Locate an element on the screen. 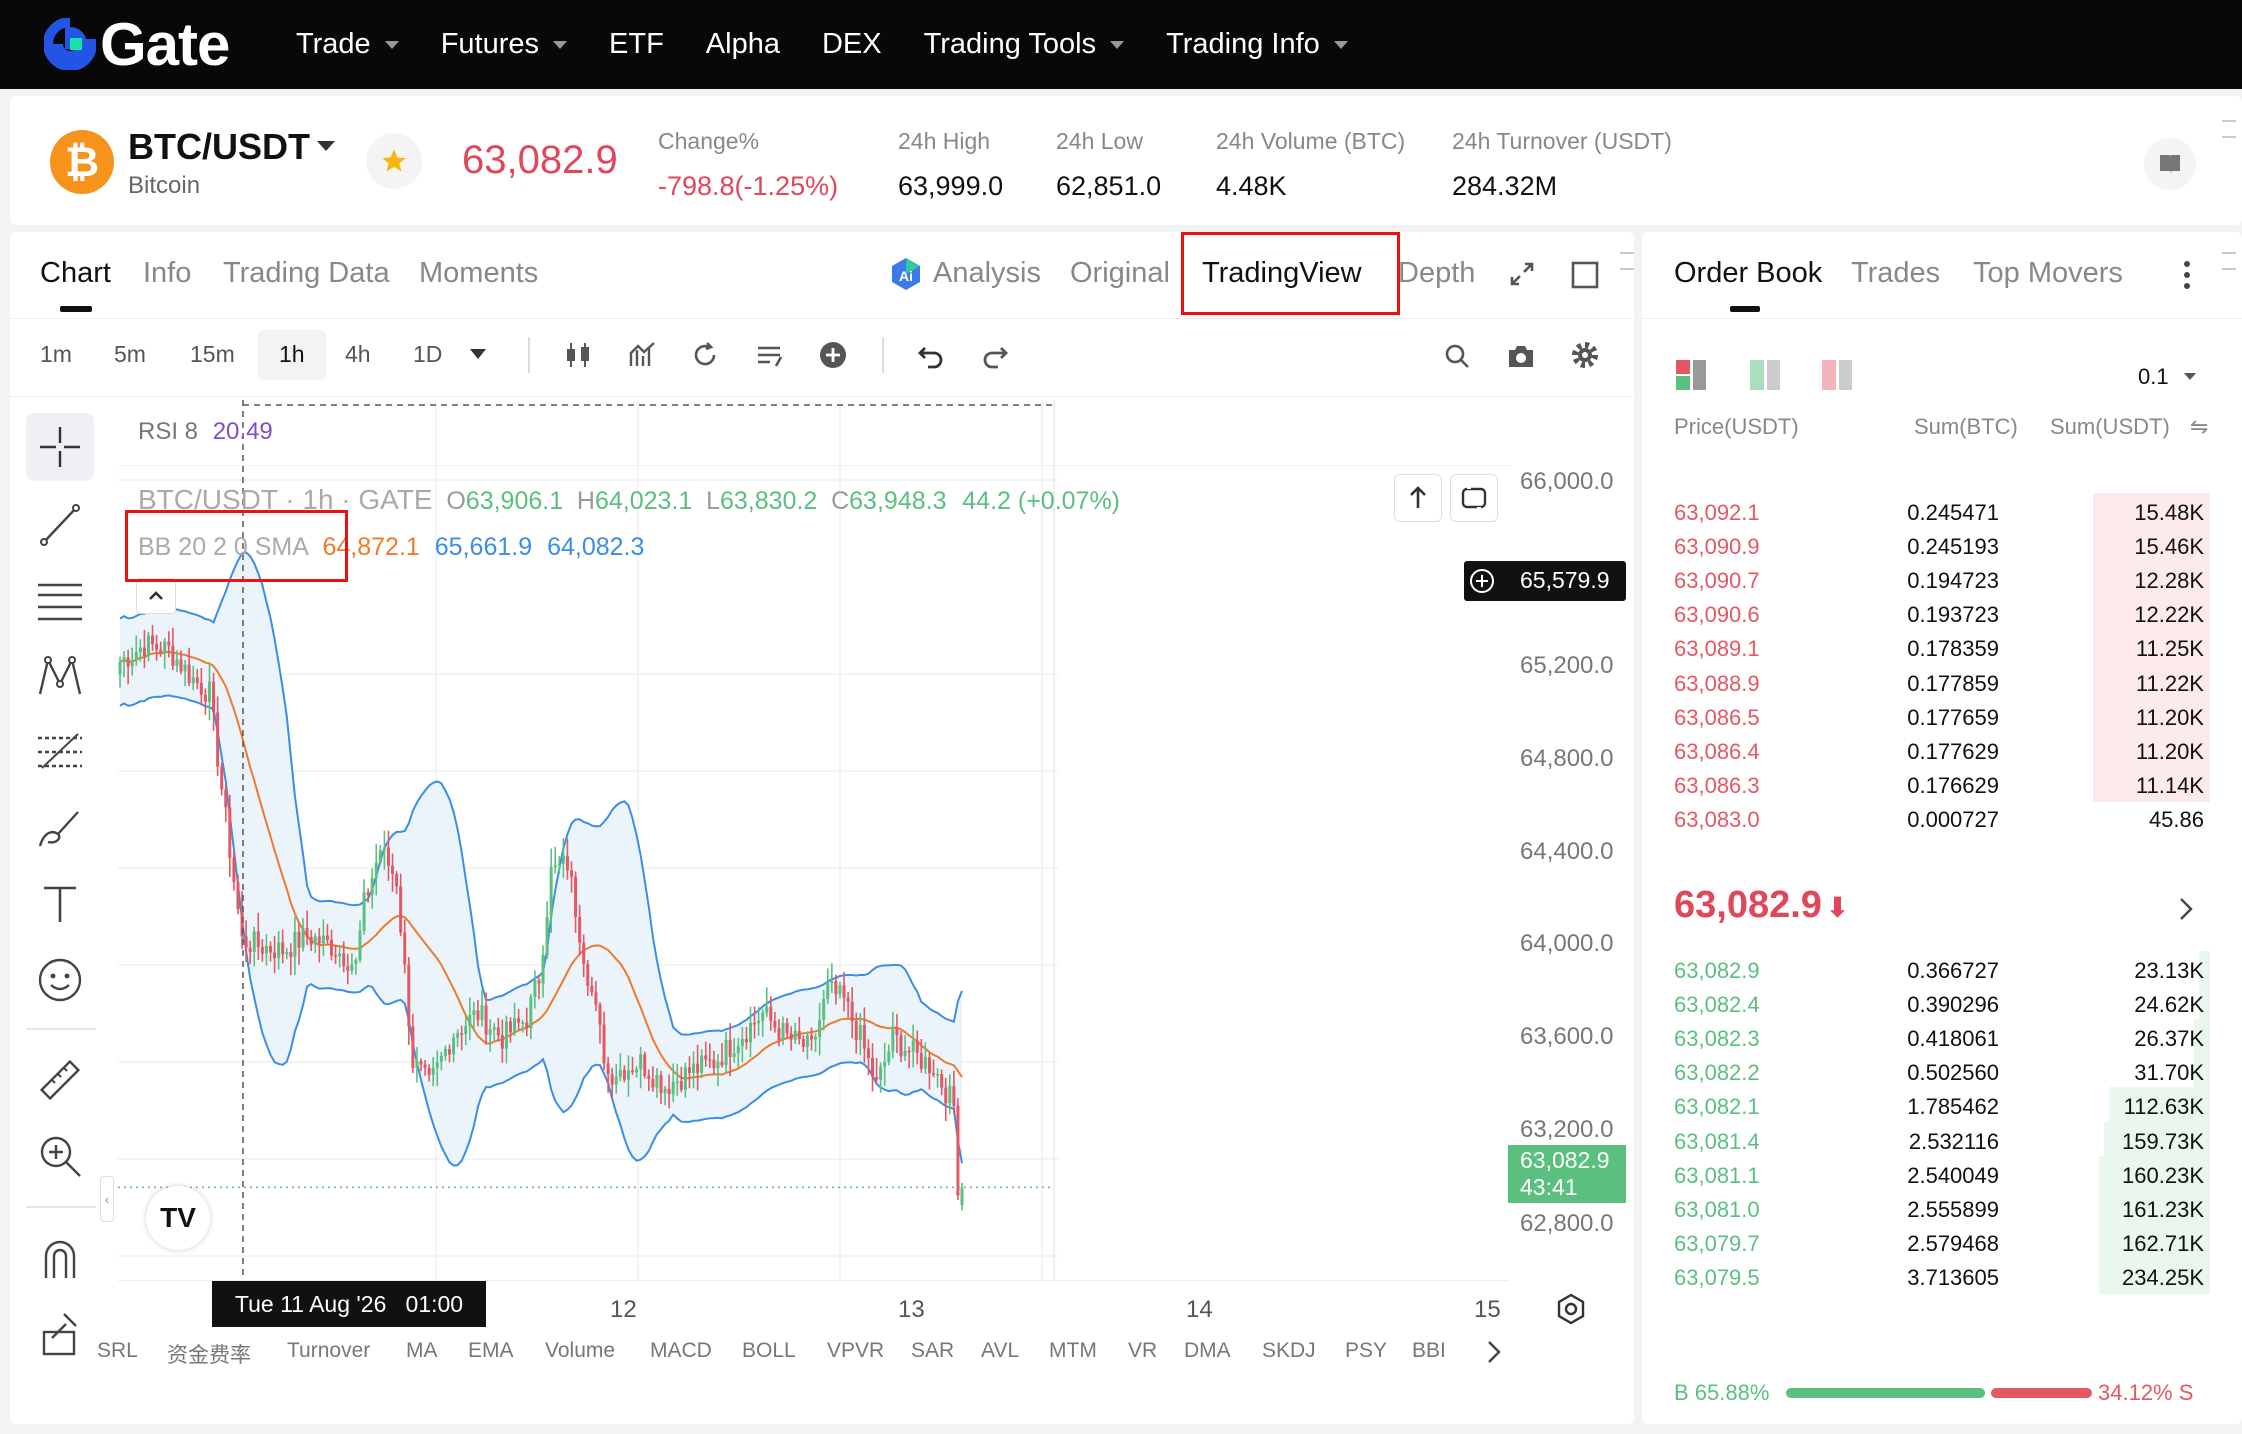 This screenshot has height=1434, width=2242. book-both-view-icon is located at coordinates (1691, 375).